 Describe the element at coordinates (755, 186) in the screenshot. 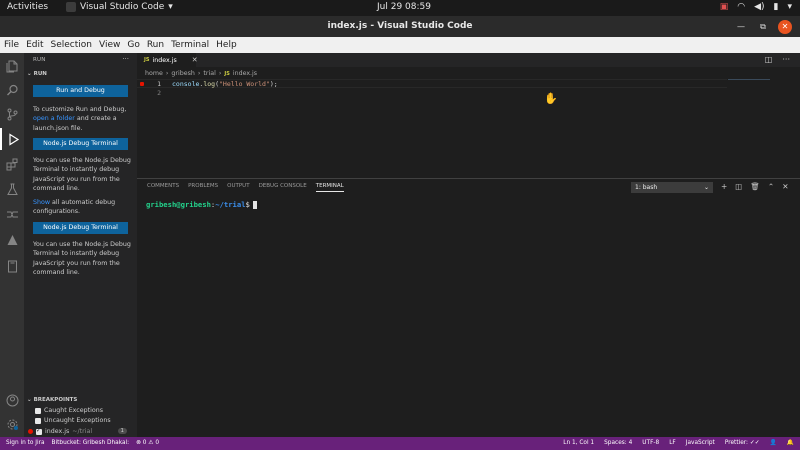

I see `trash-icon: 🗑` at that location.